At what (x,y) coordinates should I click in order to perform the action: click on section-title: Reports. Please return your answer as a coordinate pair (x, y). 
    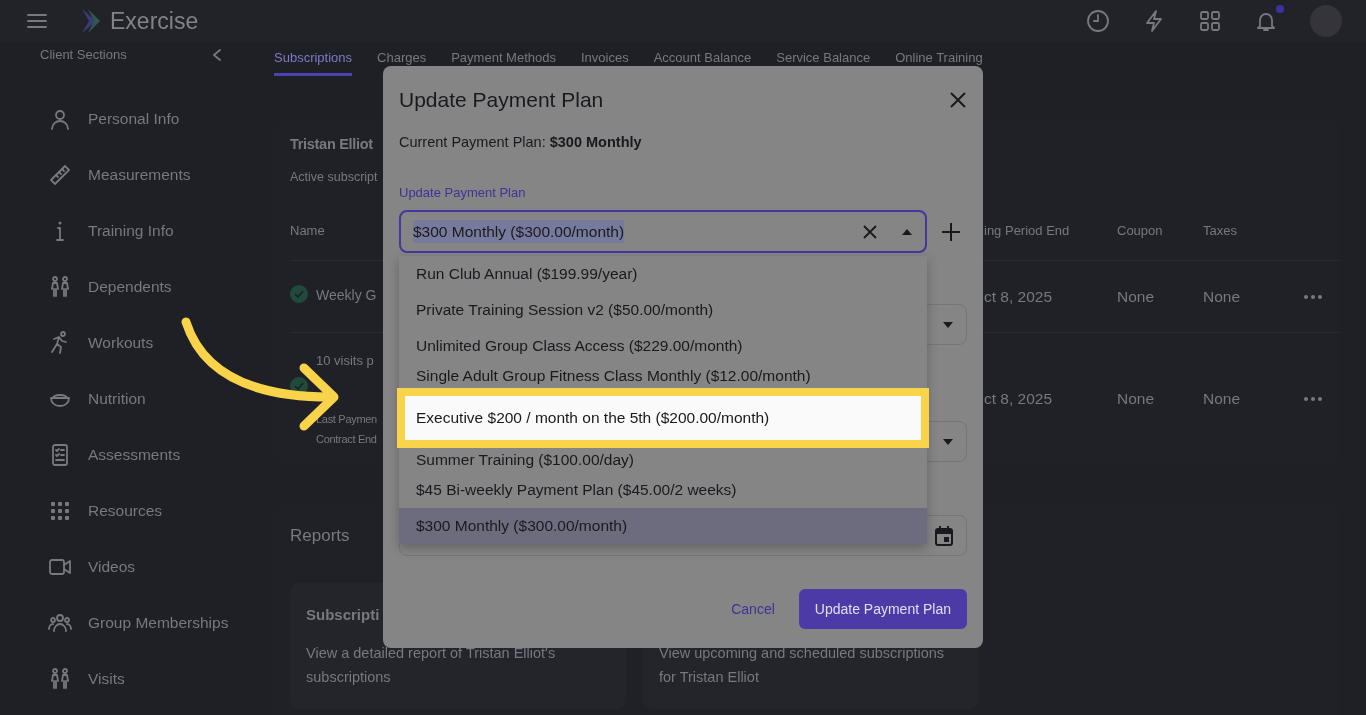
    Looking at the image, I should click on (320, 535).